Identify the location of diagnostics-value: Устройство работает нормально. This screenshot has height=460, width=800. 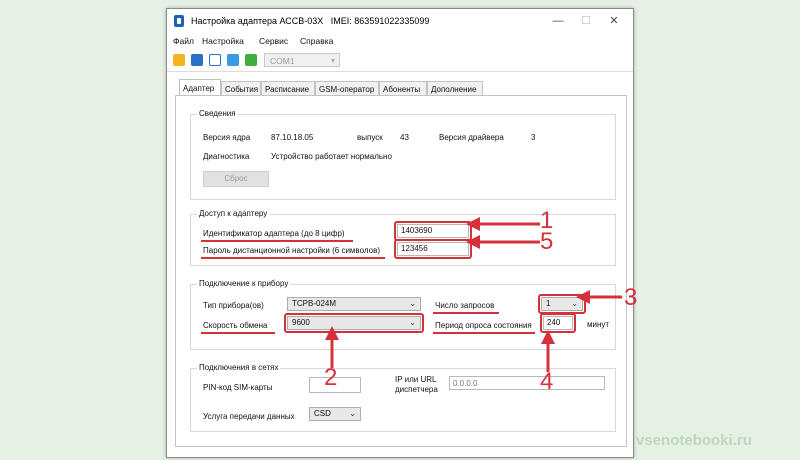
(331, 156).